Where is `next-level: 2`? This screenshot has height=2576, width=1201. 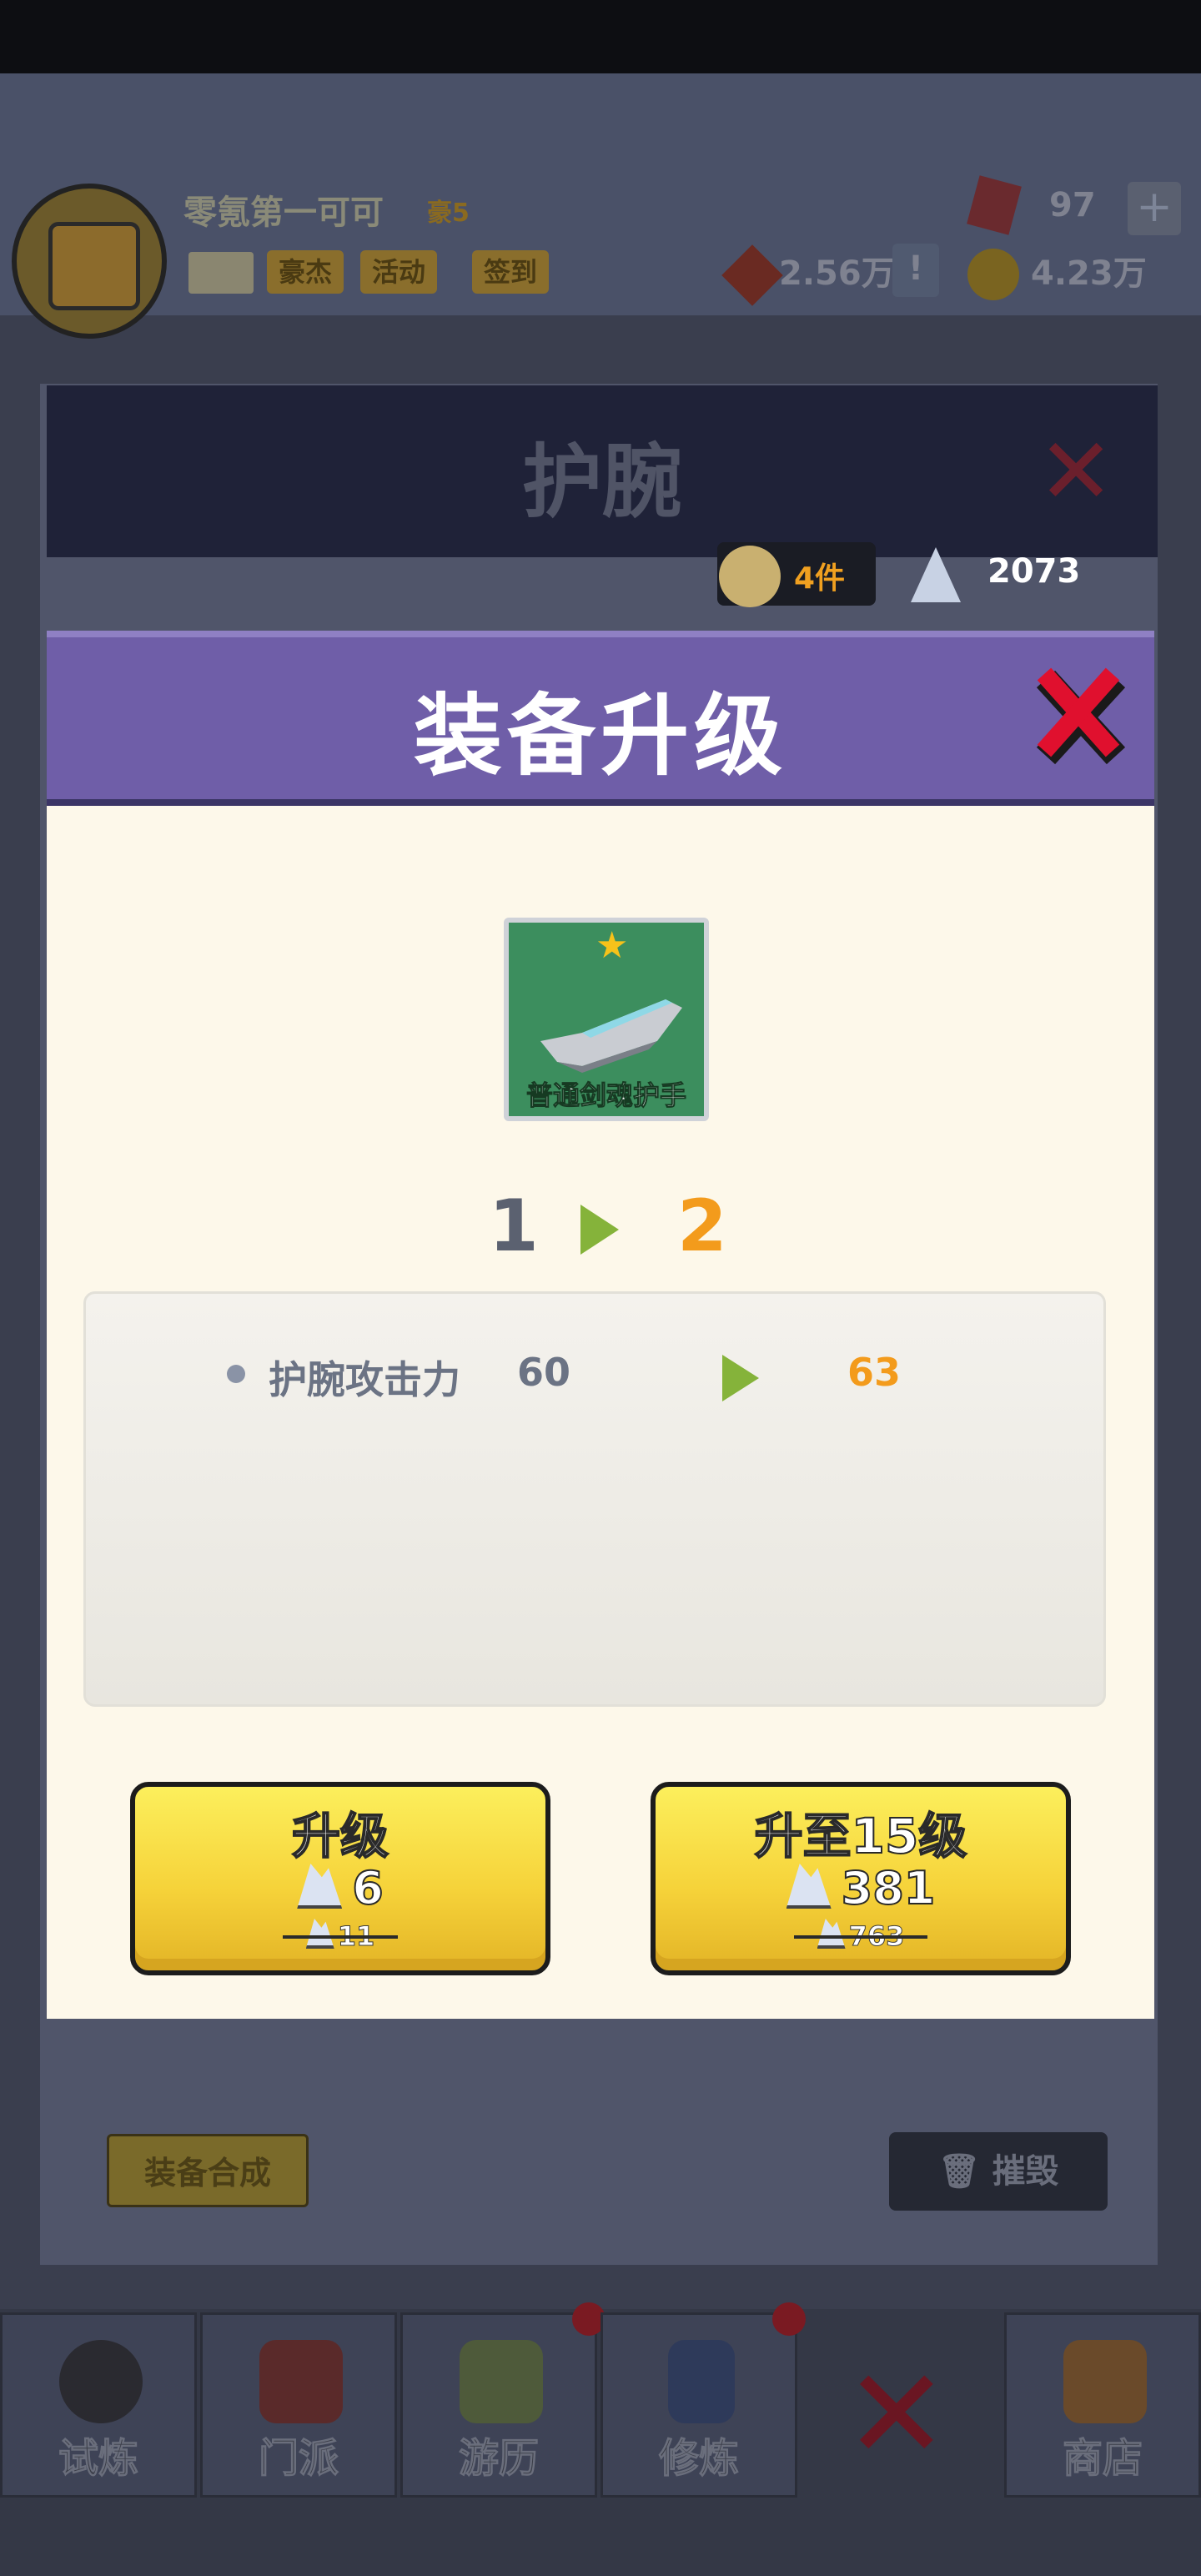 next-level: 2 is located at coordinates (702, 1226).